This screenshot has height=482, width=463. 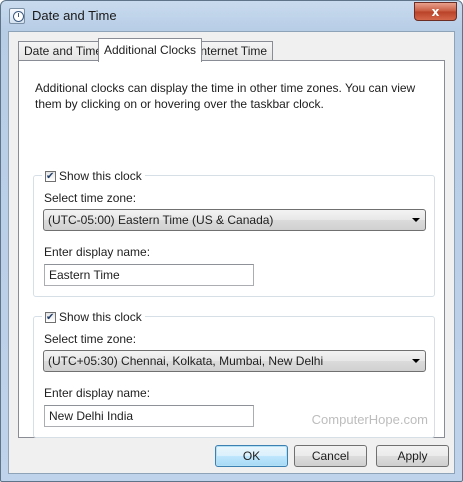 What do you see at coordinates (412, 456) in the screenshot?
I see `apply-button: Apply` at bounding box center [412, 456].